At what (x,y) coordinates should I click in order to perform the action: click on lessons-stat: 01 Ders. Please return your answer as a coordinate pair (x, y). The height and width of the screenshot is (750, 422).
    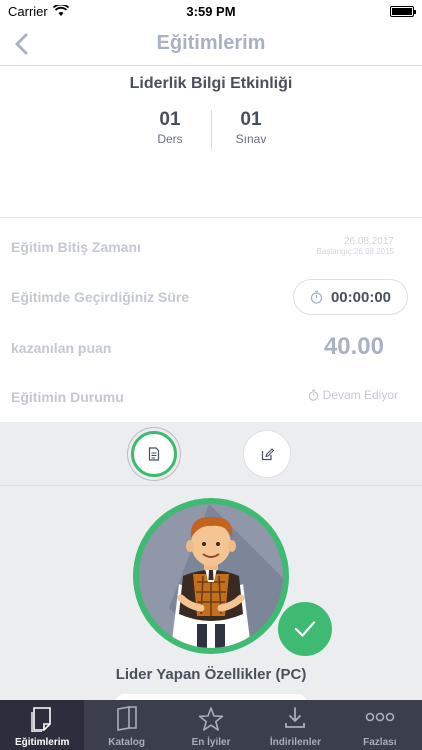
    Looking at the image, I should click on (170, 127).